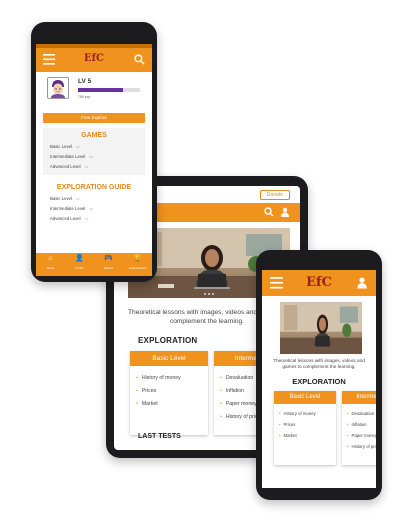 This screenshot has width=412, height=524. Describe the element at coordinates (94, 135) in the screenshot. I see `games-title: GAMES` at that location.